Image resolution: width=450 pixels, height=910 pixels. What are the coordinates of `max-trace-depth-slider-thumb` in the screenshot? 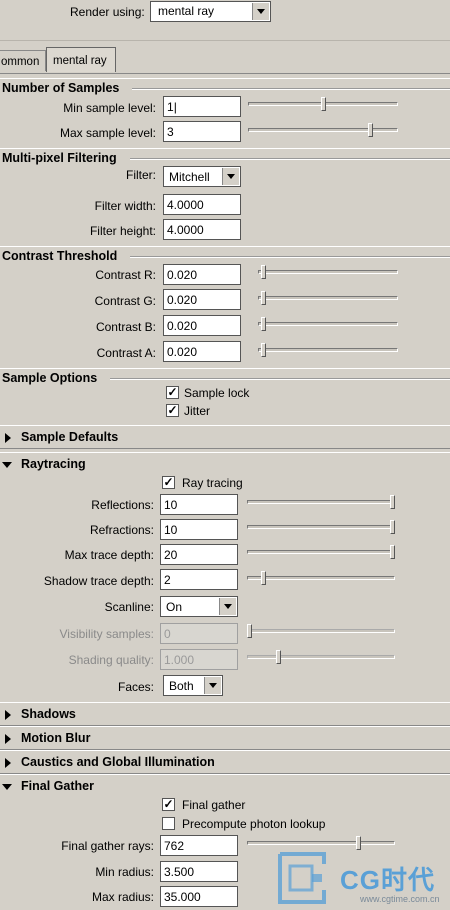 It's located at (392, 552).